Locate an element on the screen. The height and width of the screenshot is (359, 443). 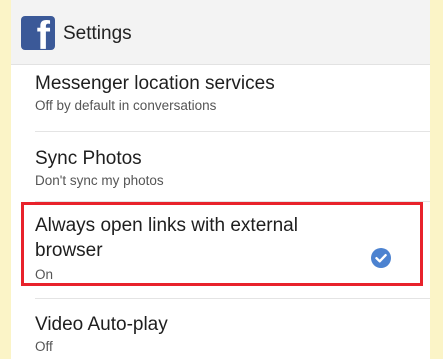
setting-title: Video Auto-play is located at coordinates (101, 324).